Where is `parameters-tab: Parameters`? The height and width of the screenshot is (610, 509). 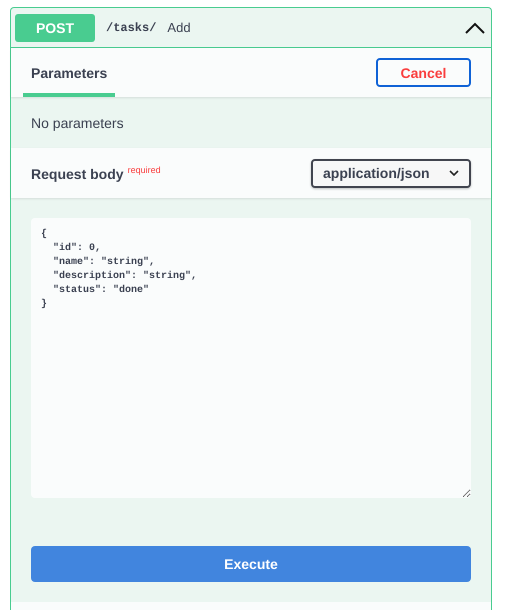
parameters-tab: Parameters is located at coordinates (69, 72).